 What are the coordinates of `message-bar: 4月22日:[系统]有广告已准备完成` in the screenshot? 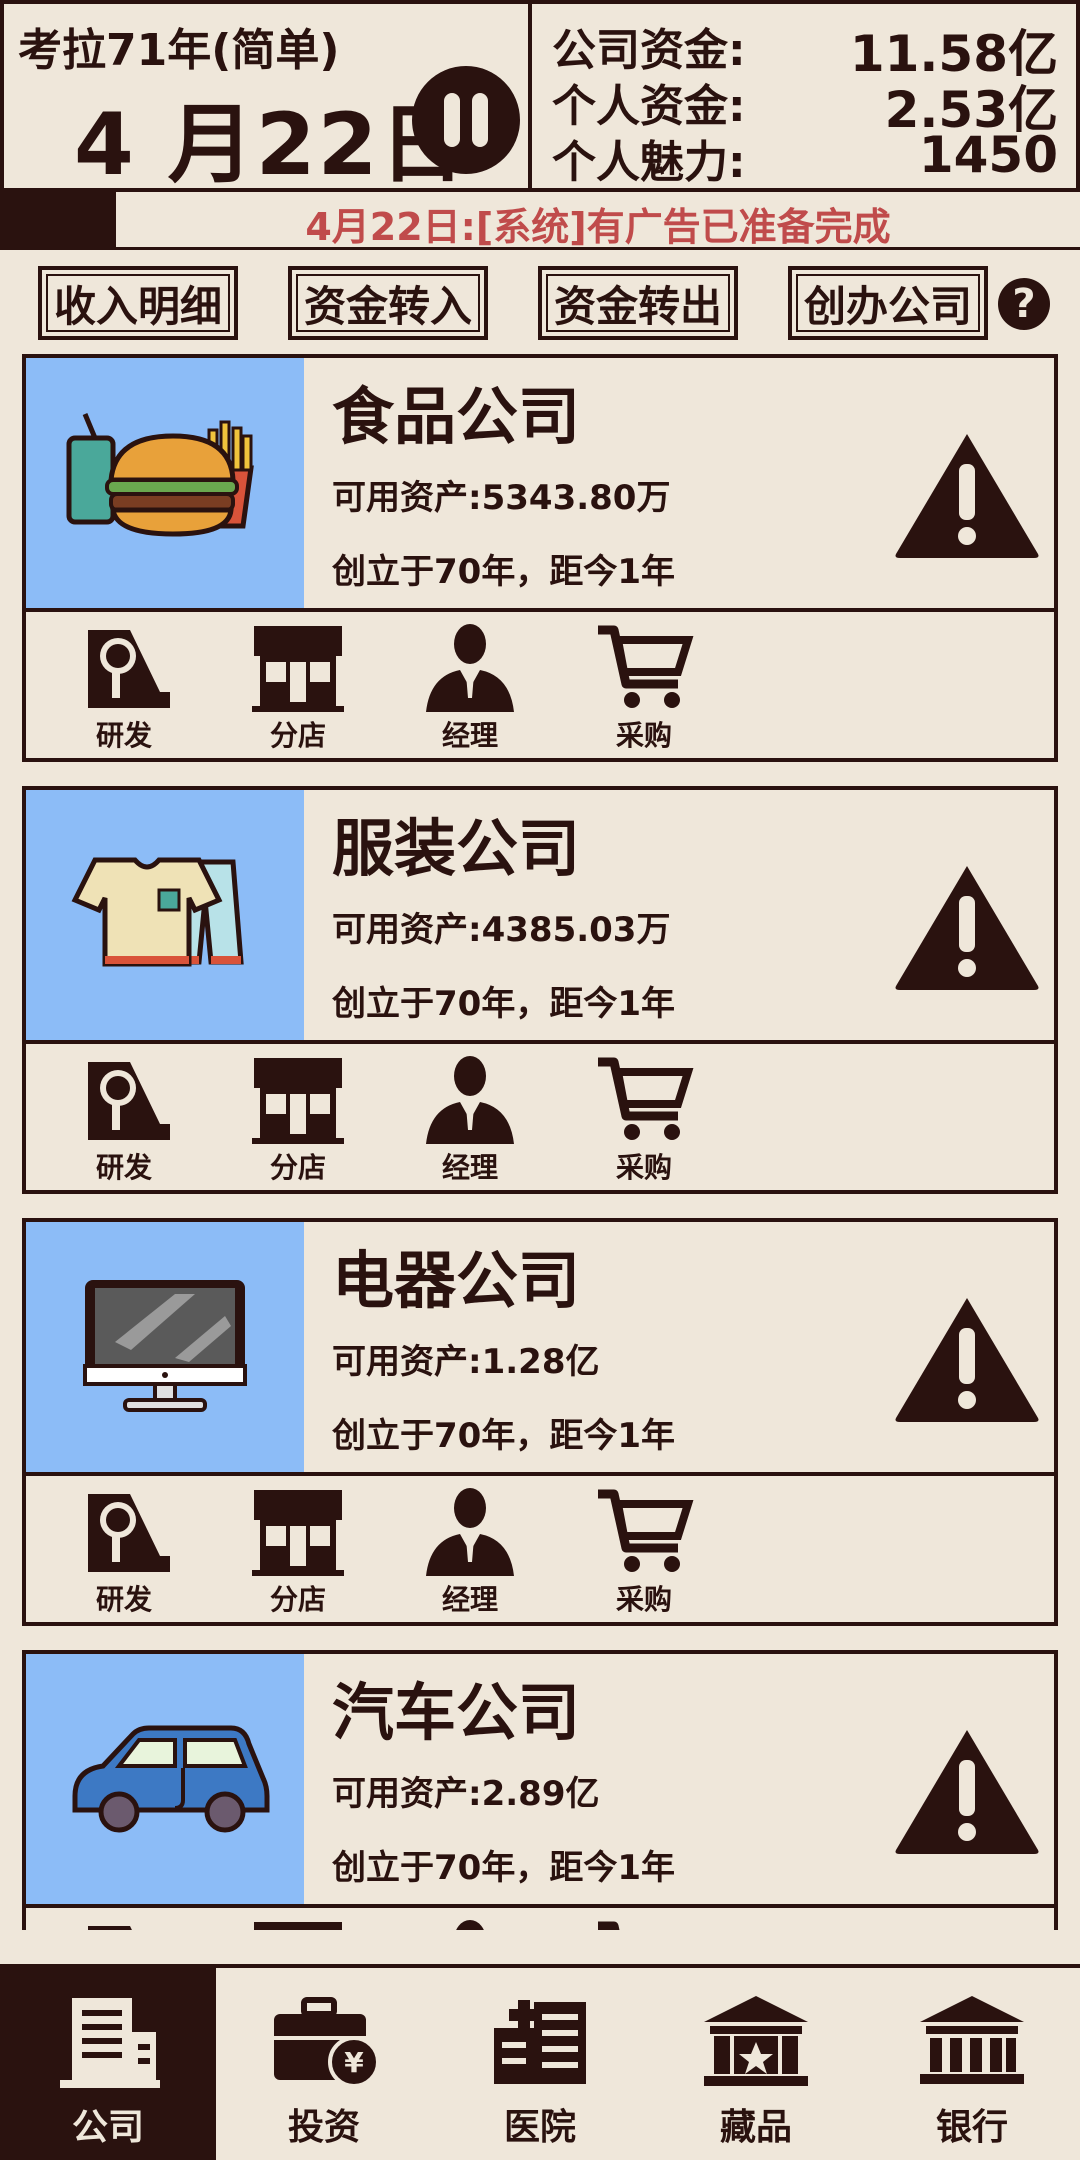 It's located at (540, 221).